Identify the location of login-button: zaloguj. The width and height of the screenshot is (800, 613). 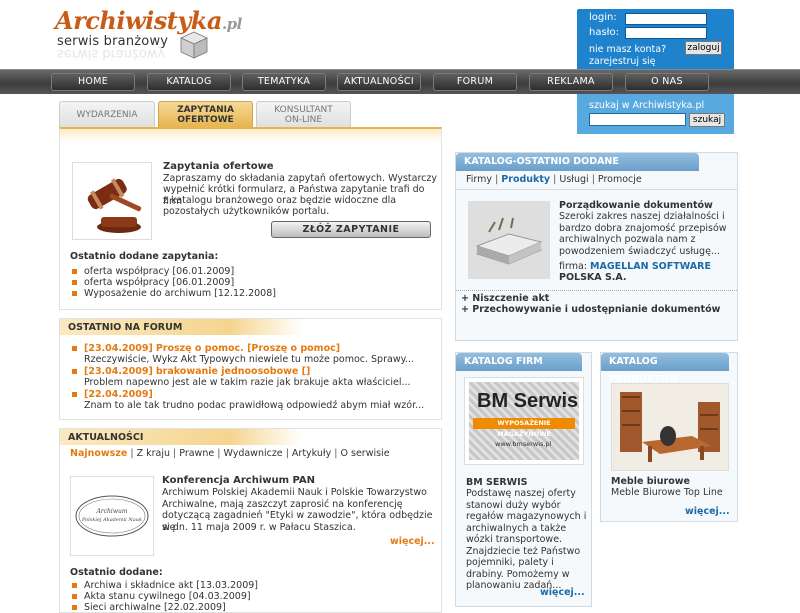
(703, 48).